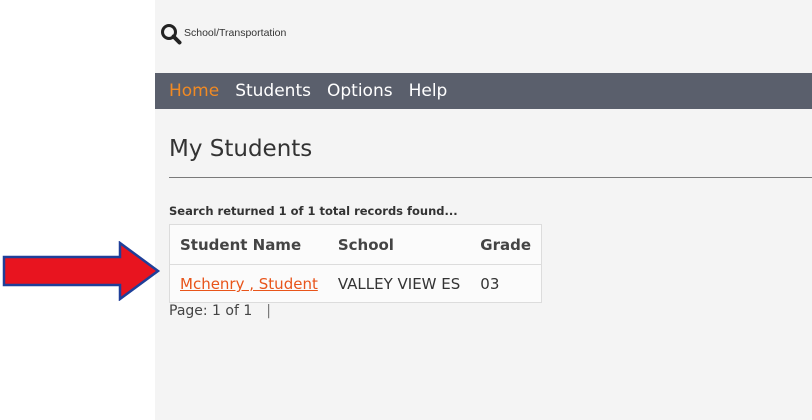 The height and width of the screenshot is (420, 812). I want to click on column-header-grade: Grade, so click(506, 244).